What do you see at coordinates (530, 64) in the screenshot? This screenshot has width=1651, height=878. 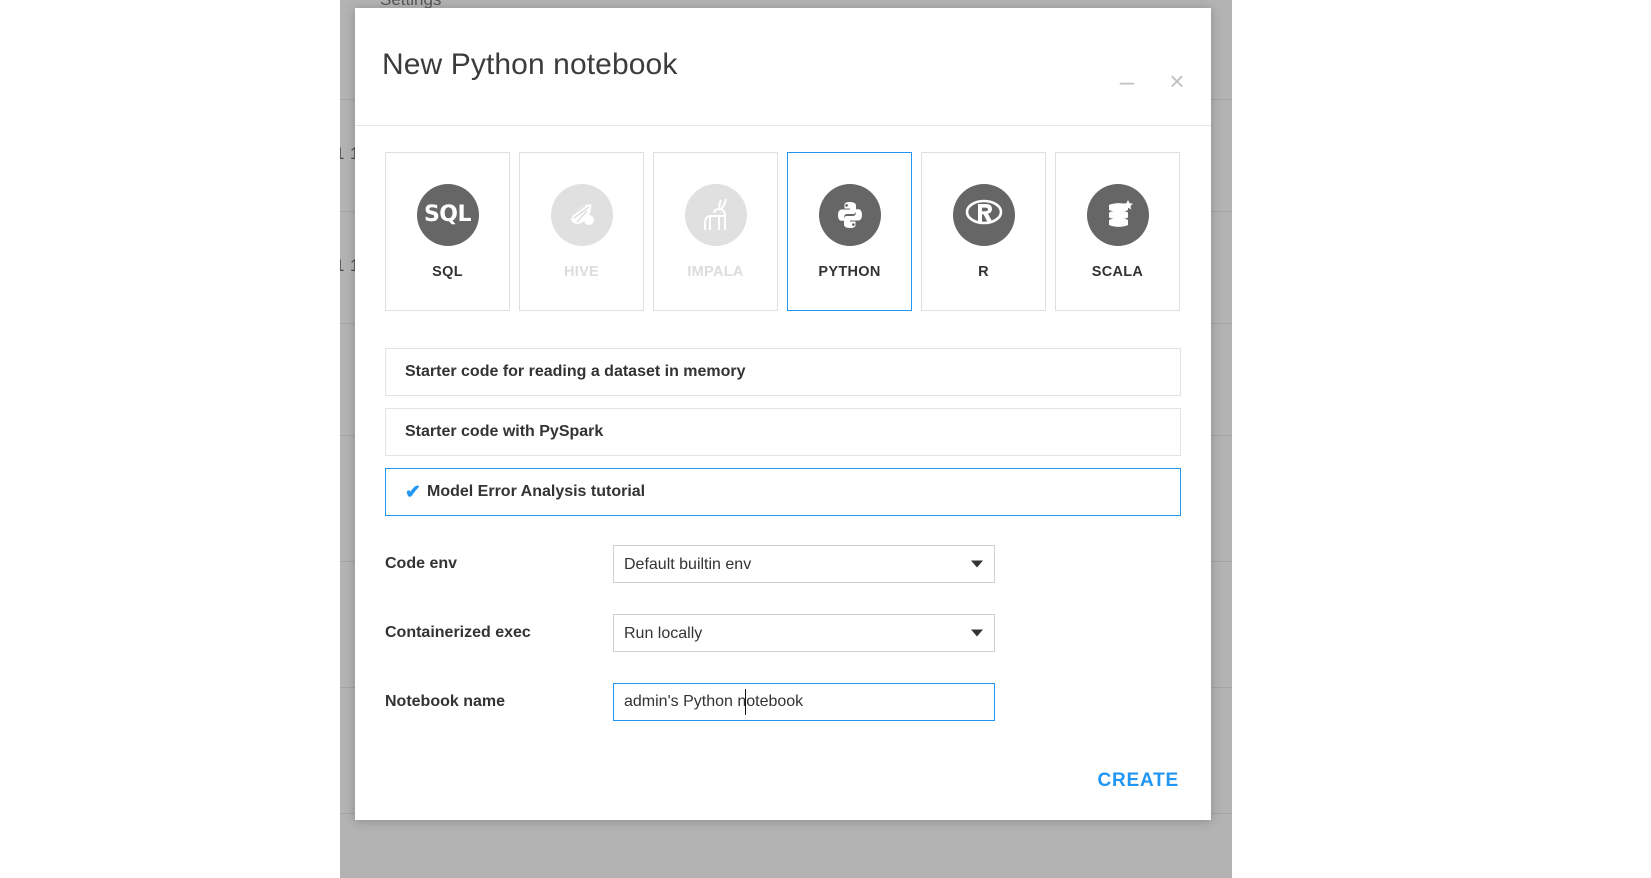 I see `dialog-title: New Python notebook` at bounding box center [530, 64].